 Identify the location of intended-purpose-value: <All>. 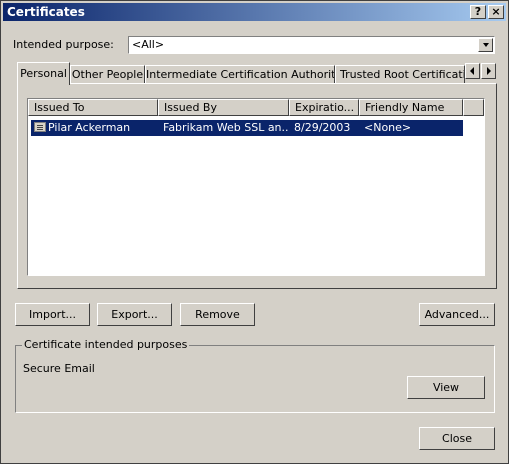
(148, 44).